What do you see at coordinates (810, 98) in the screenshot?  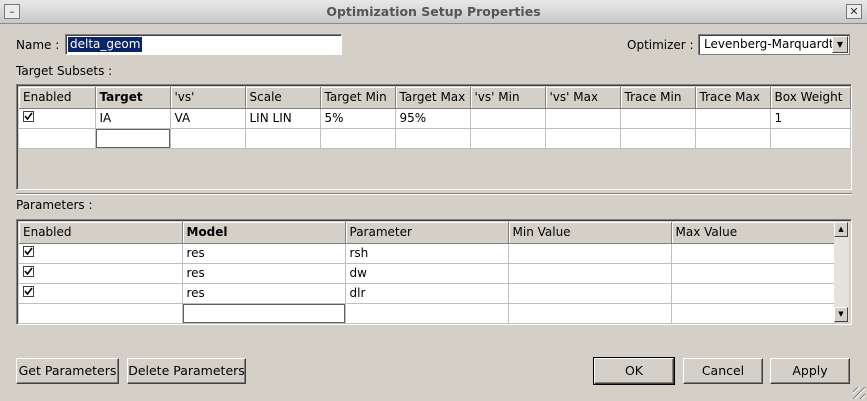 I see `column-header-box-weight: Box Weight` at bounding box center [810, 98].